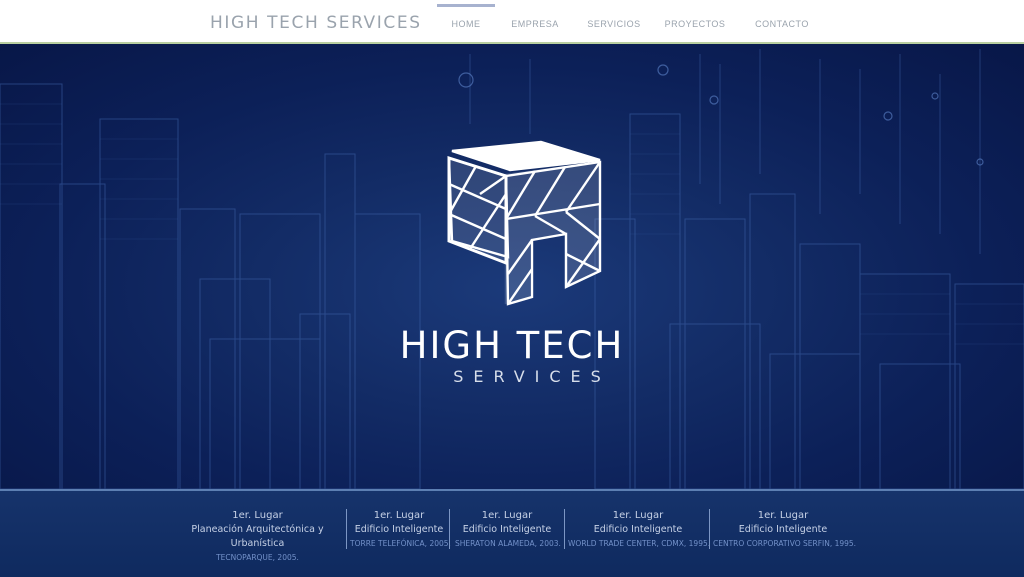  I want to click on logo-subtitle: SERVICES, so click(532, 376).